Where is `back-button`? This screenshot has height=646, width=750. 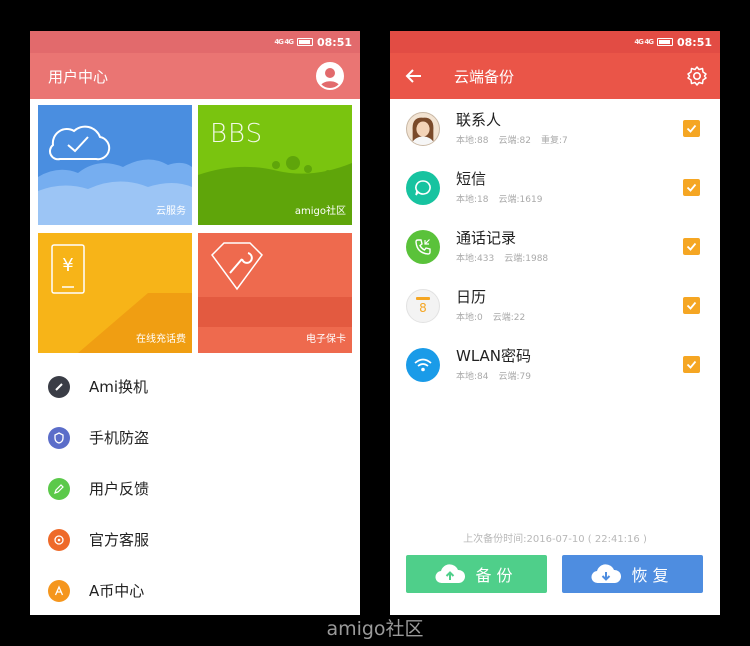
back-button is located at coordinates (414, 78).